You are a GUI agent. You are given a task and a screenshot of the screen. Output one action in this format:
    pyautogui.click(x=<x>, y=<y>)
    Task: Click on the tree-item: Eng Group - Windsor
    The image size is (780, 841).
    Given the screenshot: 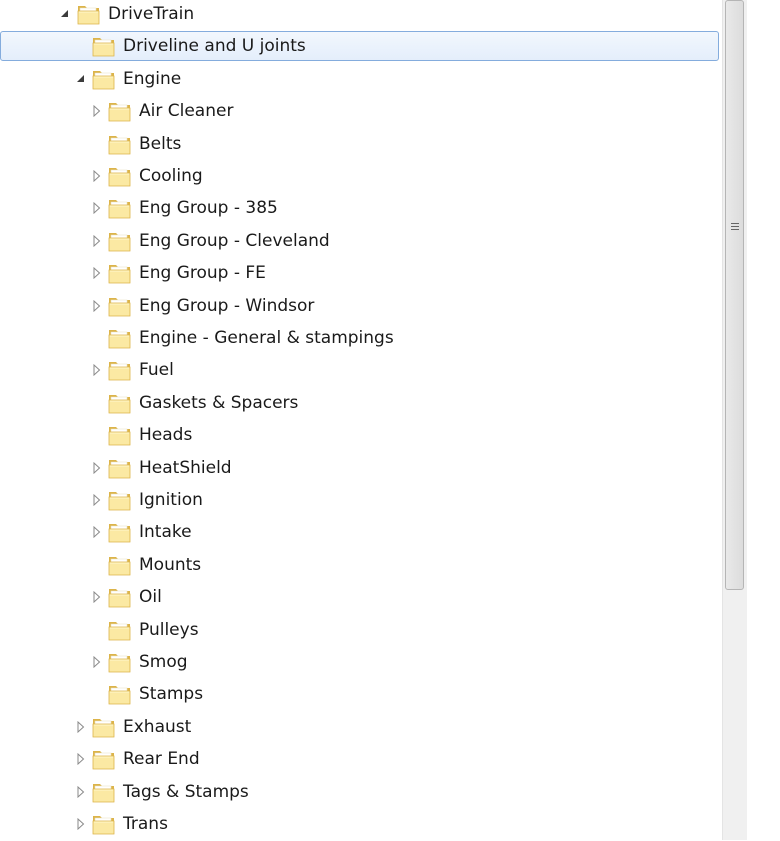 What is the action you would take?
    pyautogui.click(x=361, y=306)
    